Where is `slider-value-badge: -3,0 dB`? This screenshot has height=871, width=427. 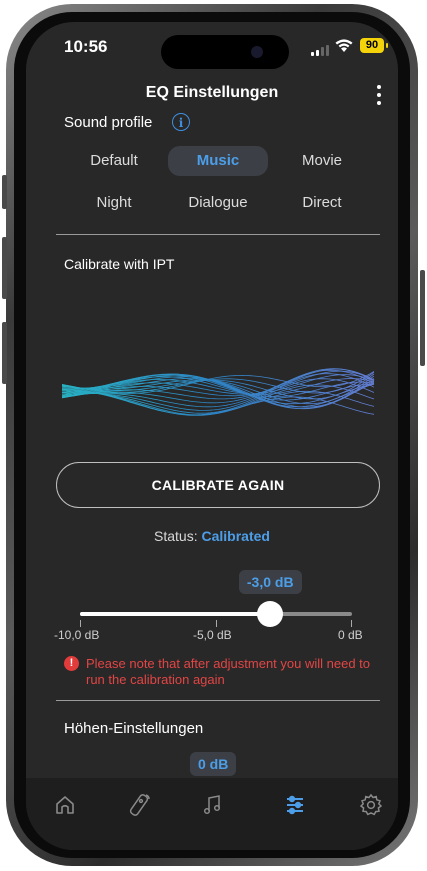 slider-value-badge: -3,0 dB is located at coordinates (270, 582).